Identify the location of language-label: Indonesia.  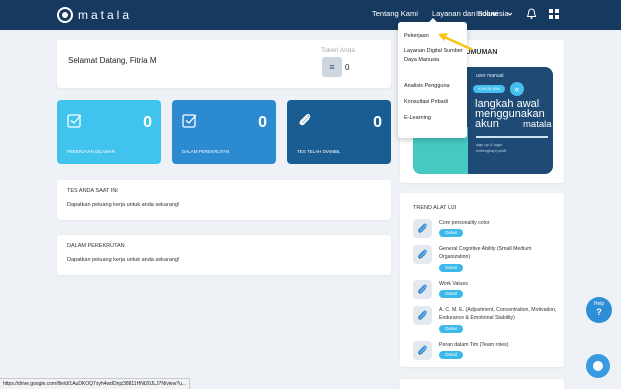
(492, 13).